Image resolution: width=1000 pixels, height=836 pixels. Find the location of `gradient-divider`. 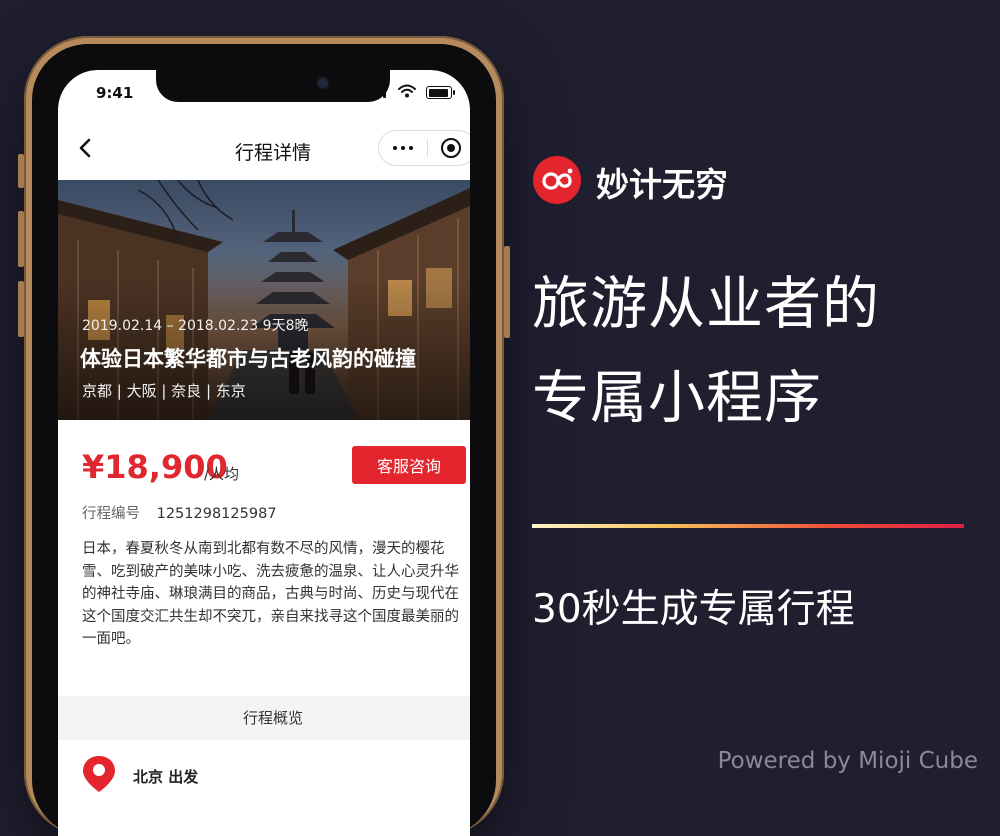

gradient-divider is located at coordinates (748, 526).